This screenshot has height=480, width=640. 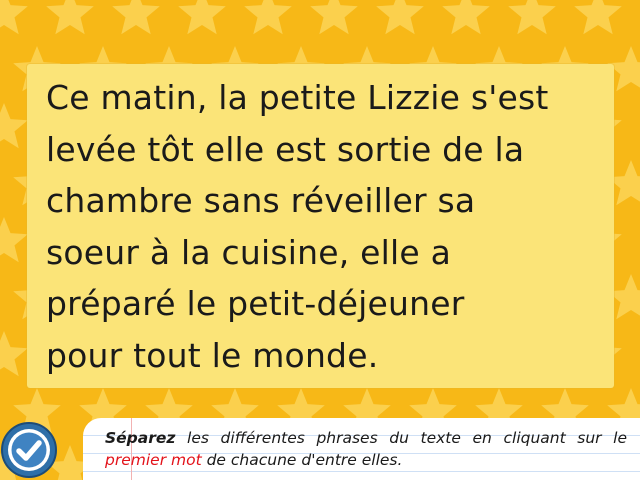 What do you see at coordinates (68, 97) in the screenshot?
I see `passage-word: Ce` at bounding box center [68, 97].